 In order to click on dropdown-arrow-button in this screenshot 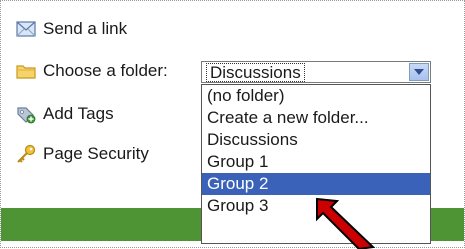, I will do `click(419, 72)`.